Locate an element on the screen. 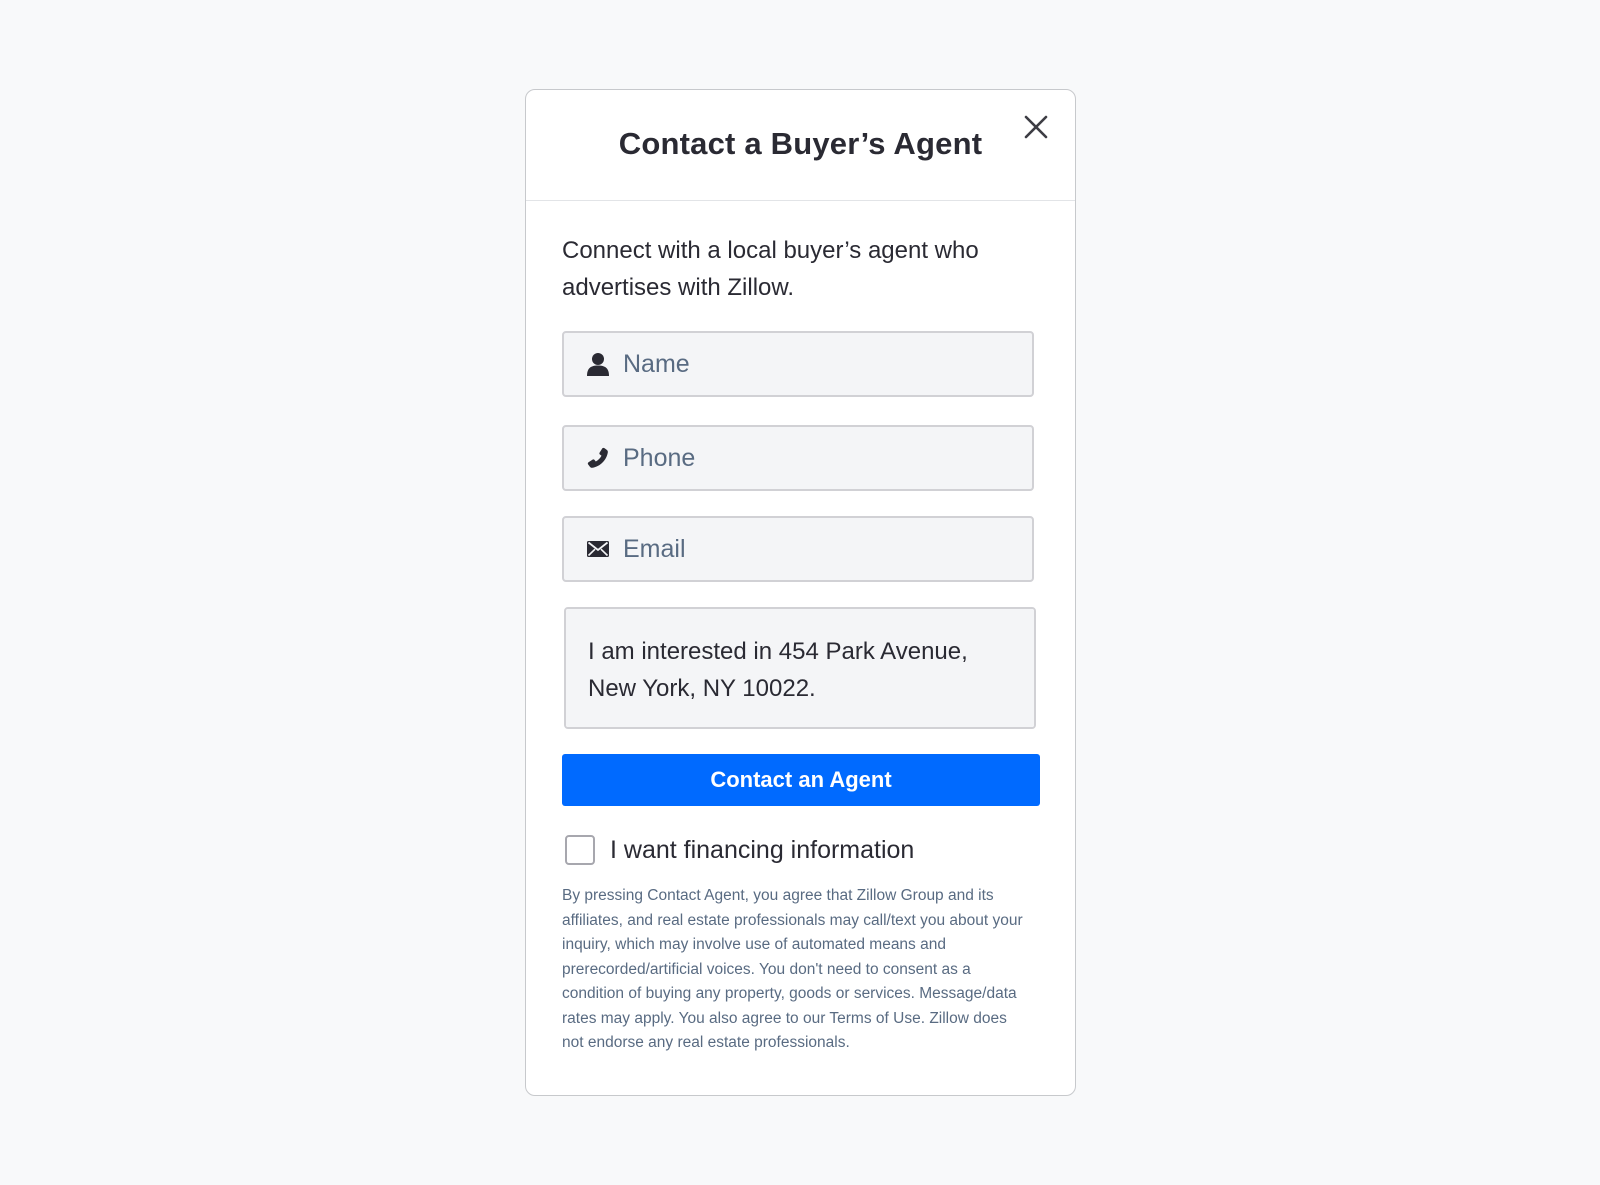 The image size is (1600, 1185). financing-option: I want financing information is located at coordinates (800, 850).